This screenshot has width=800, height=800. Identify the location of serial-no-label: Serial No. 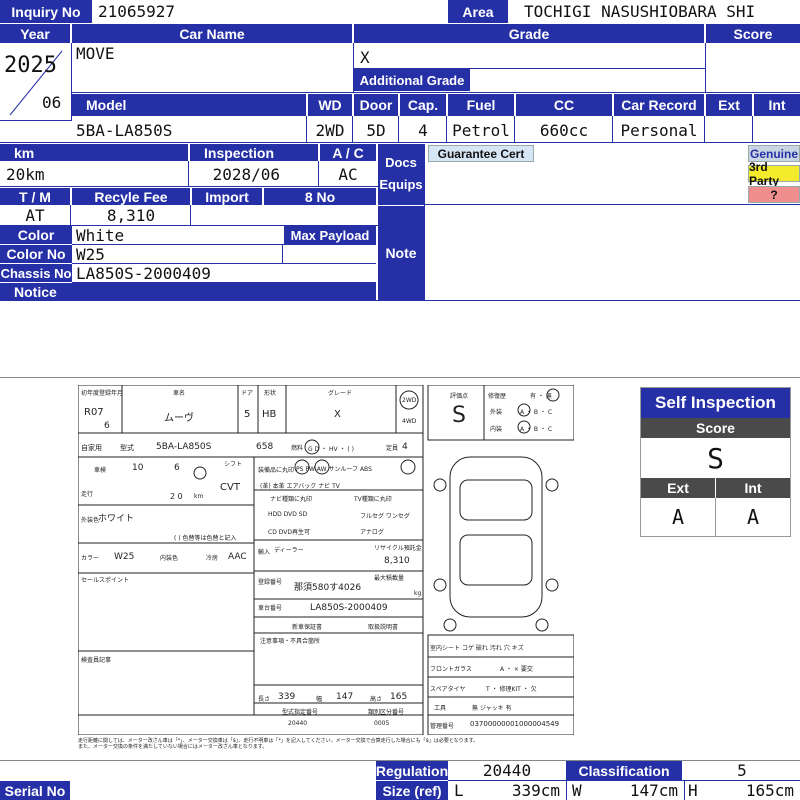
(35, 790).